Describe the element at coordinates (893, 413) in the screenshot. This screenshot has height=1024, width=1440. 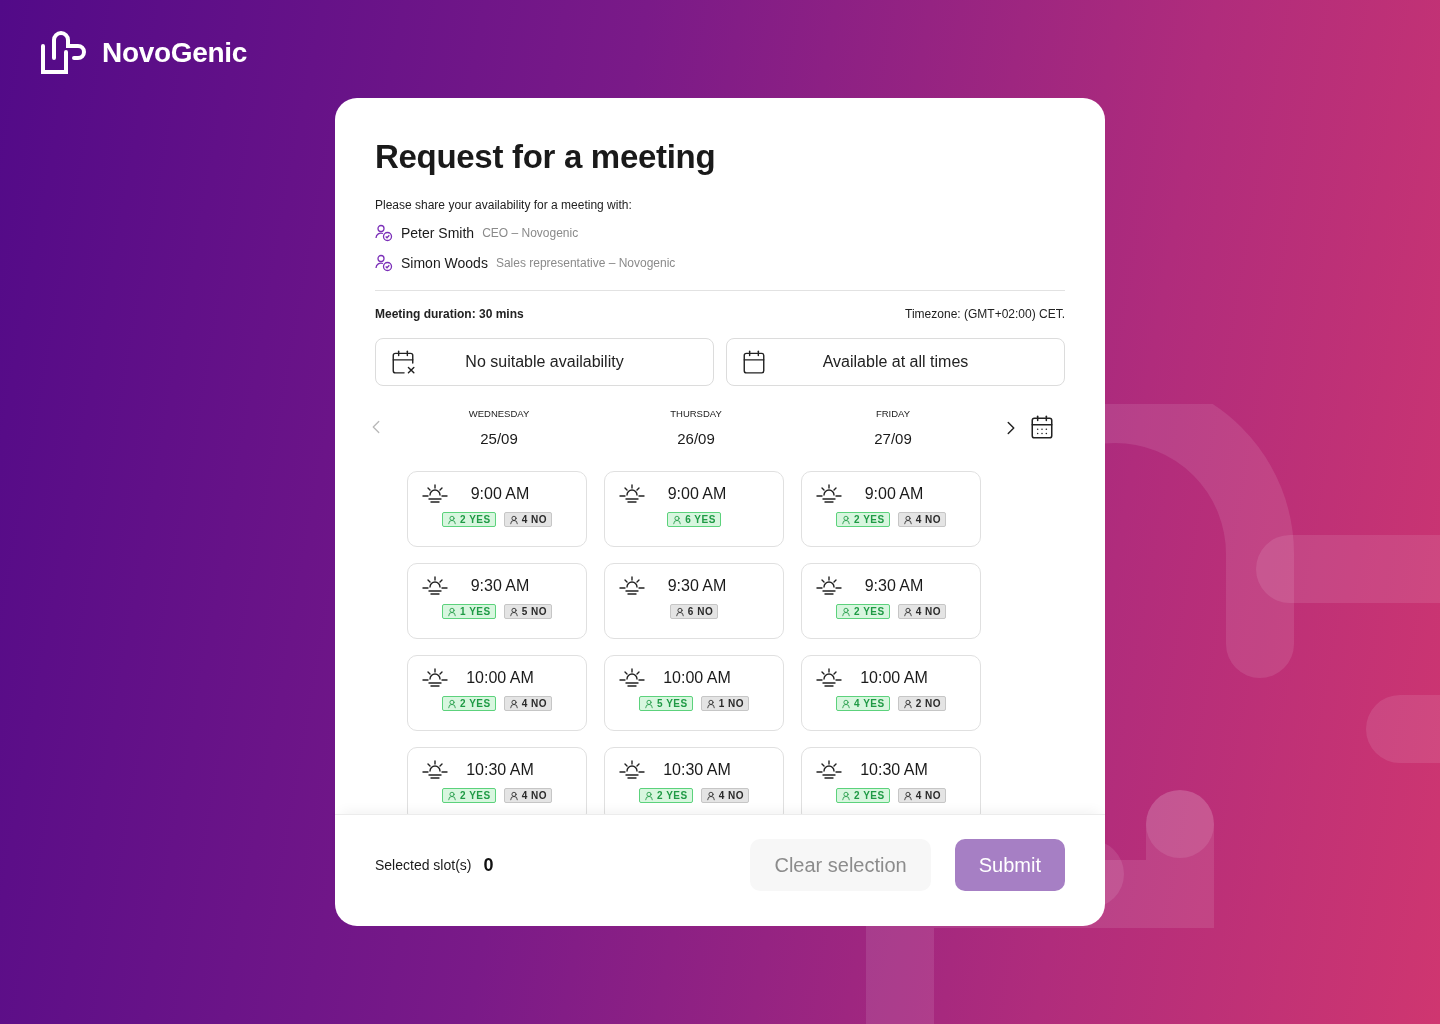
I see `weekday-label: FRIDAY` at that location.